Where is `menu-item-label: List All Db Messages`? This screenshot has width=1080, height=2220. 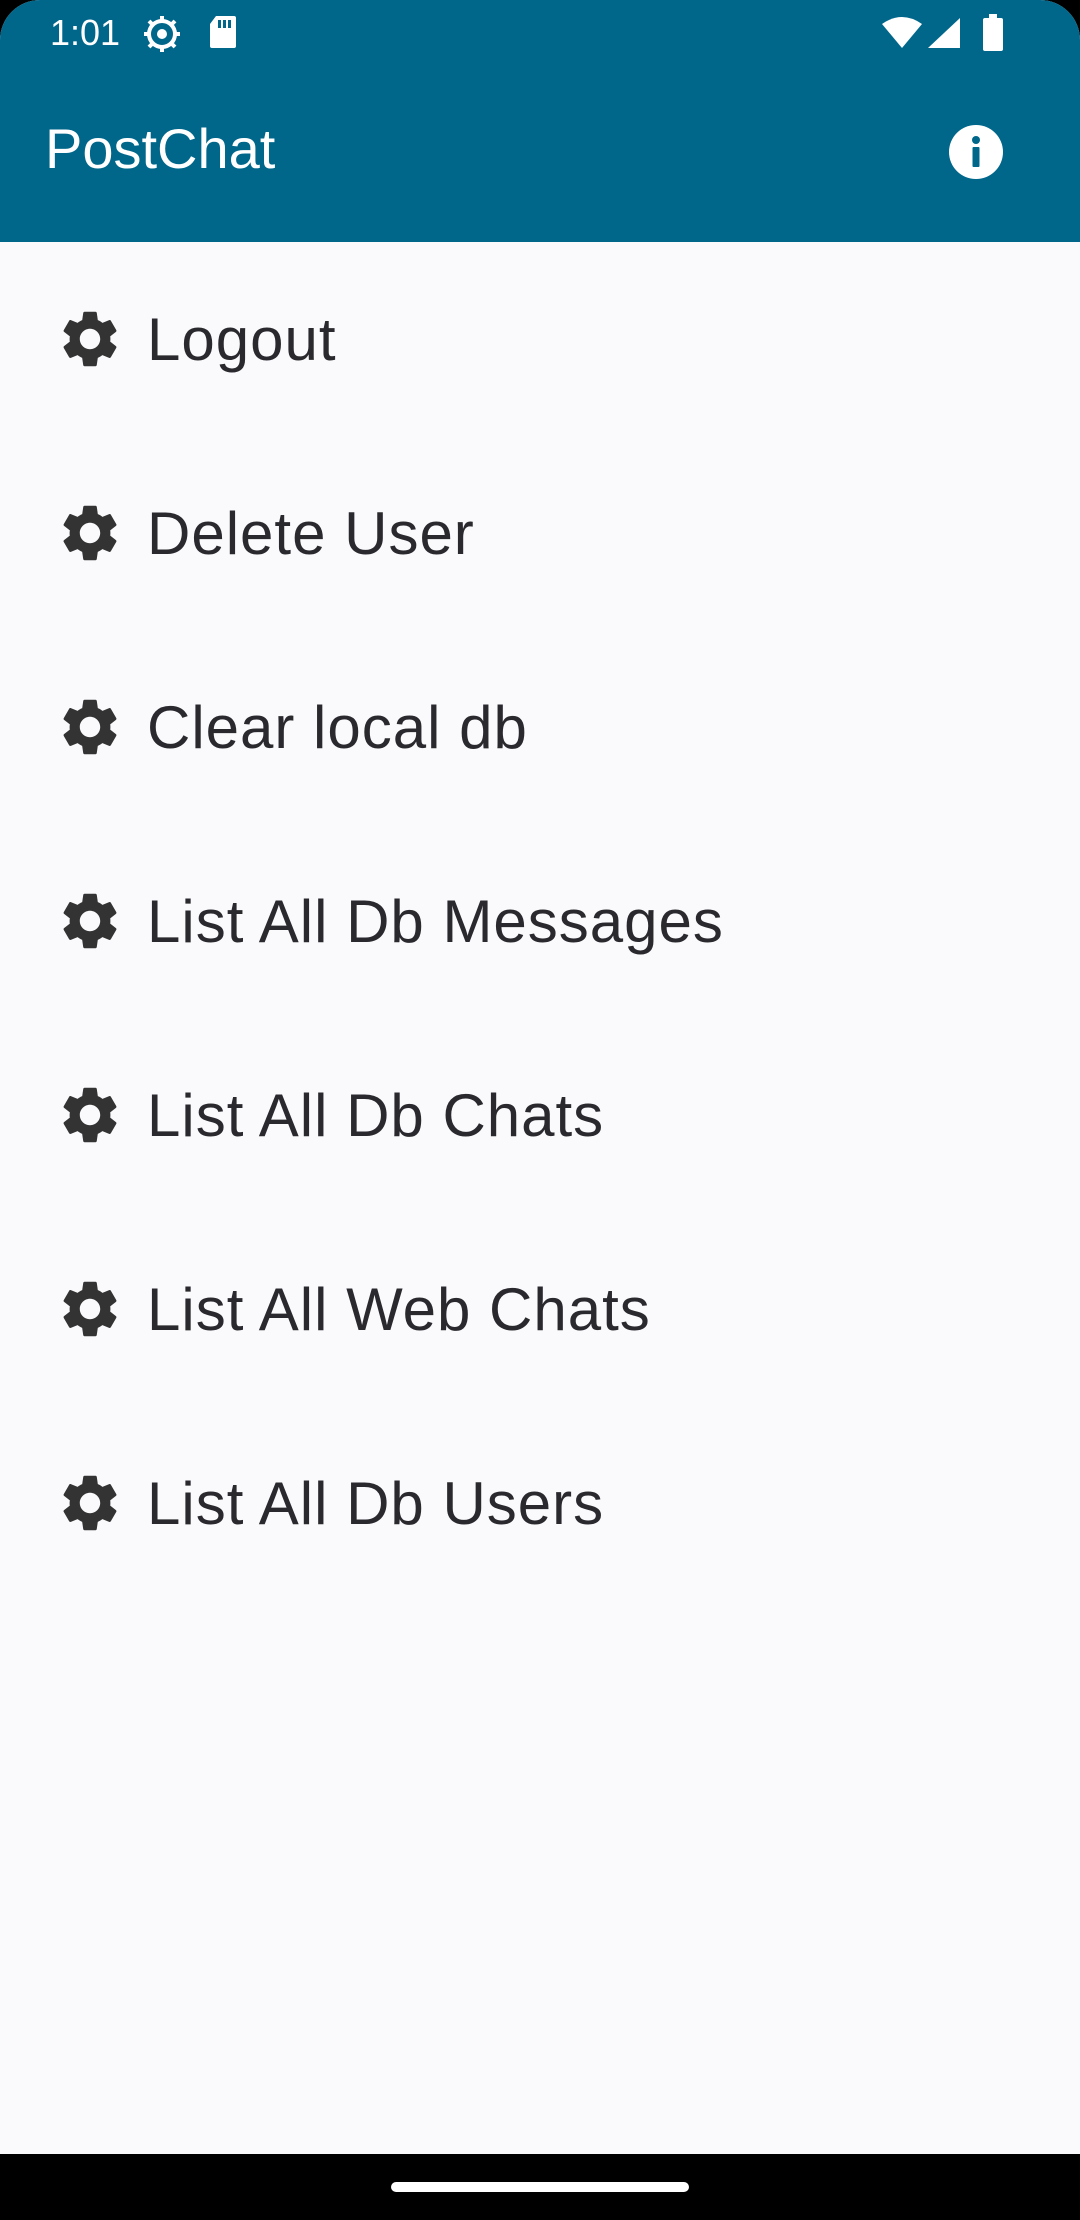 menu-item-label: List All Db Messages is located at coordinates (435, 921).